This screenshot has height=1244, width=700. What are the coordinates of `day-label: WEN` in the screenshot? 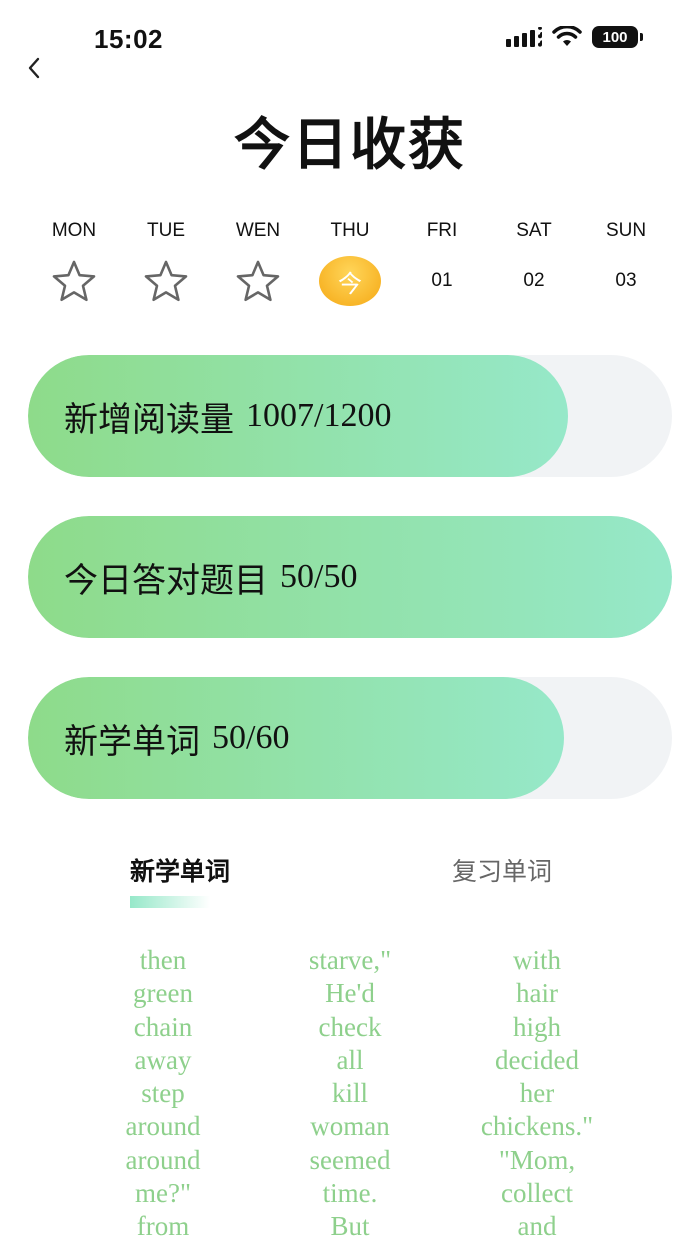 It's located at (258, 230).